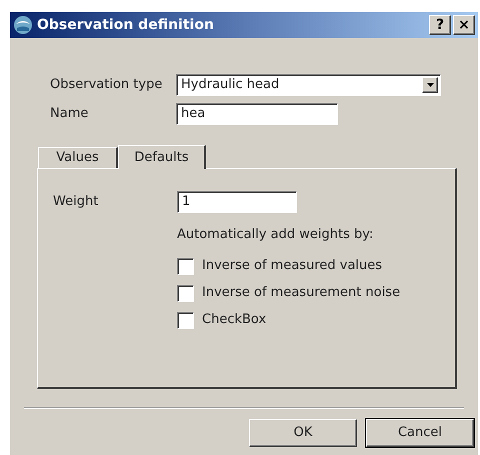 This screenshot has height=455, width=480. Describe the element at coordinates (301, 293) in the screenshot. I see `checkbox-label: Inverse of measurement noise` at that location.